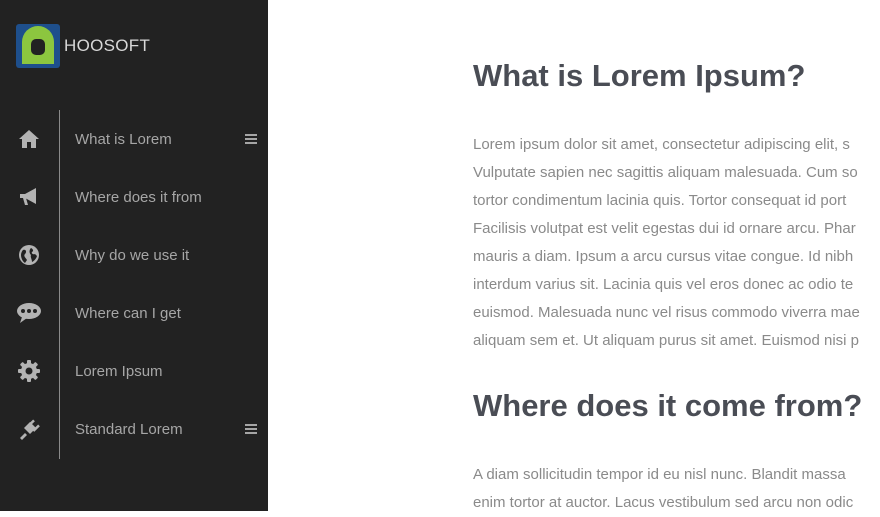 The width and height of the screenshot is (880, 517). What do you see at coordinates (29, 371) in the screenshot?
I see `gear-icon` at bounding box center [29, 371].